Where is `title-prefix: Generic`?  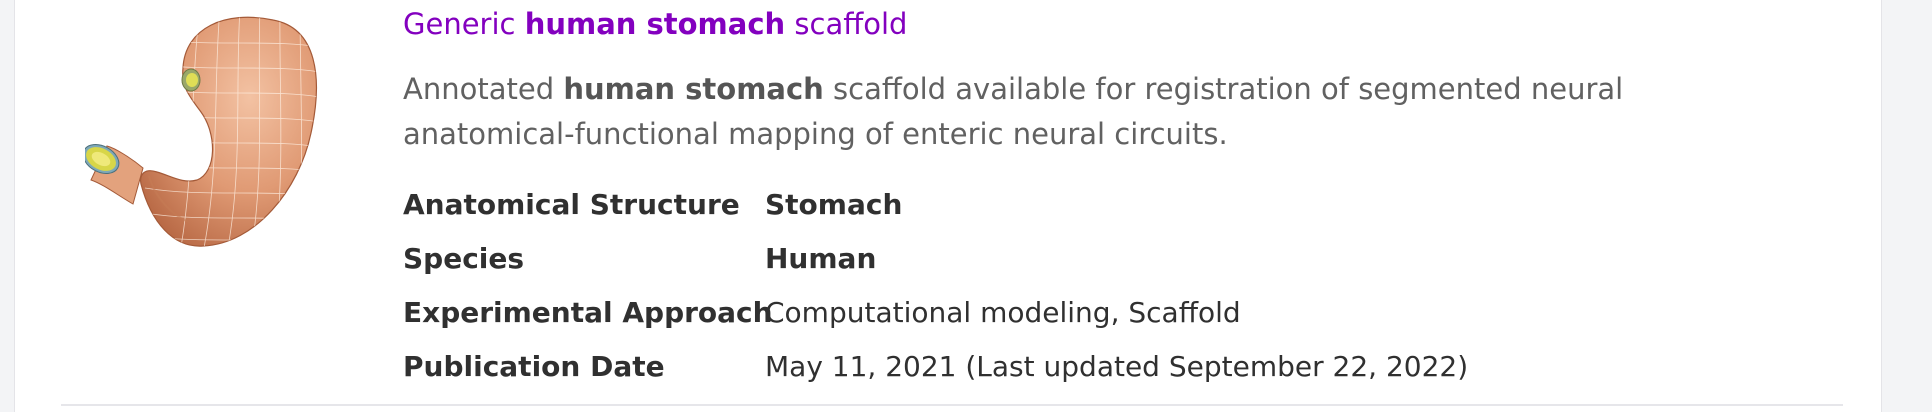
title-prefix: Generic is located at coordinates (464, 24).